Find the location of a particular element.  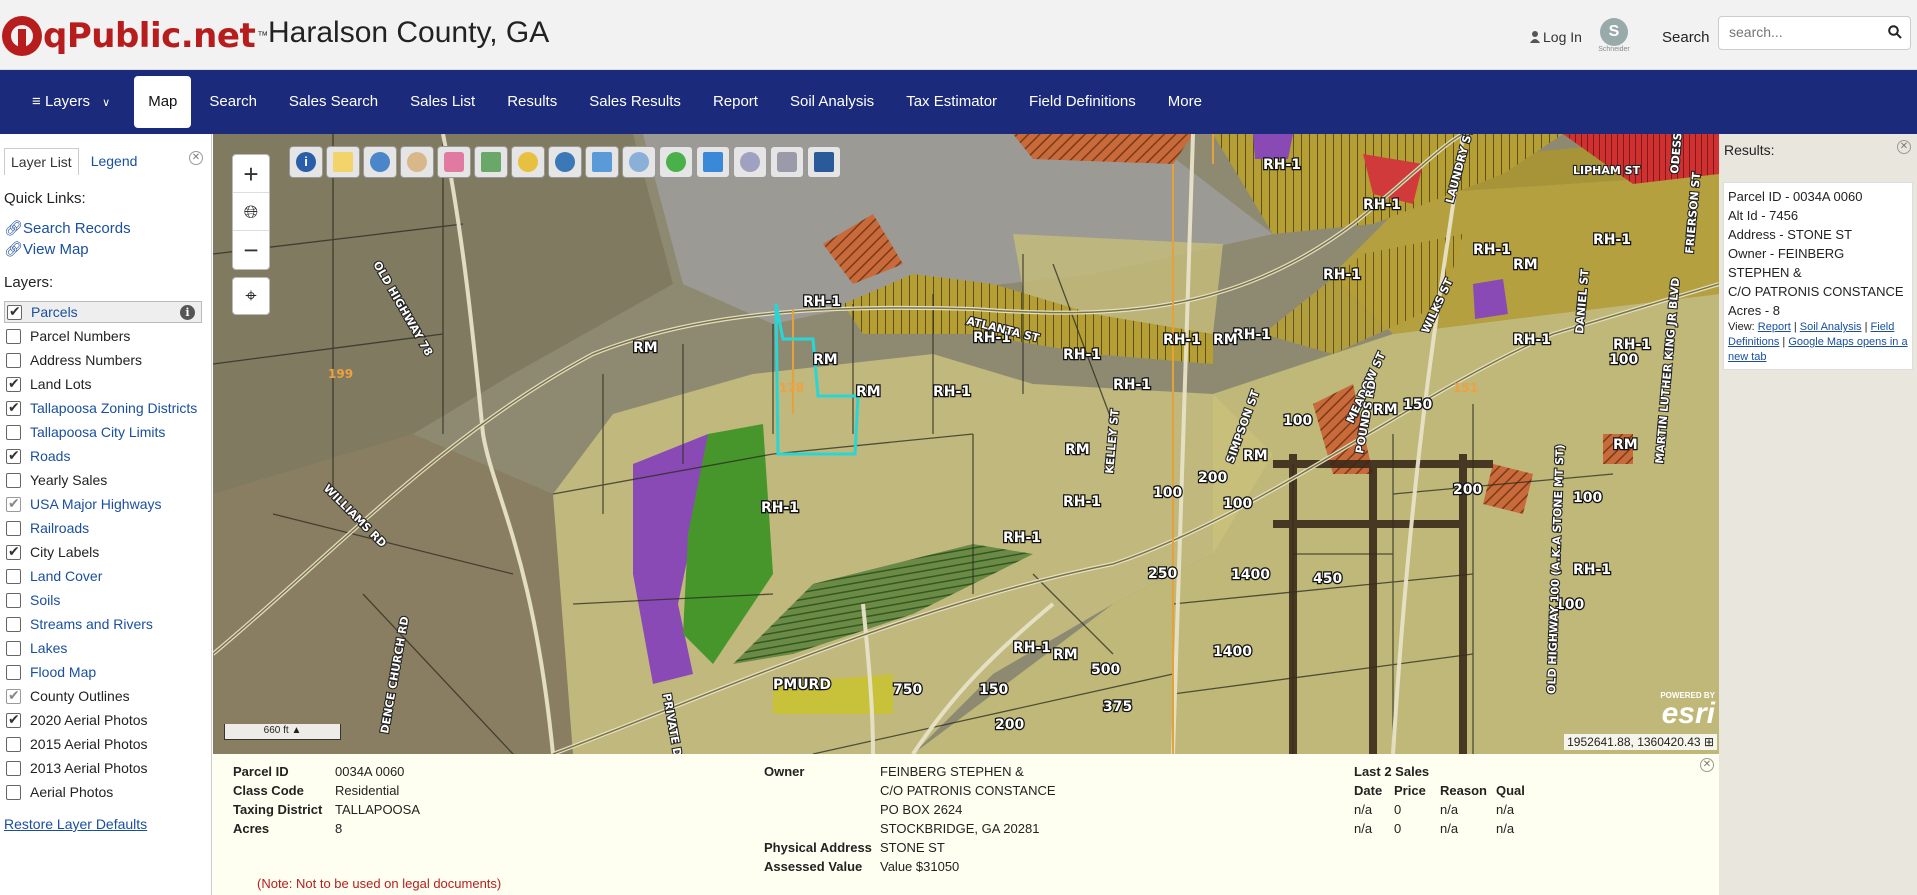

grid-tool is located at coordinates (491, 162).